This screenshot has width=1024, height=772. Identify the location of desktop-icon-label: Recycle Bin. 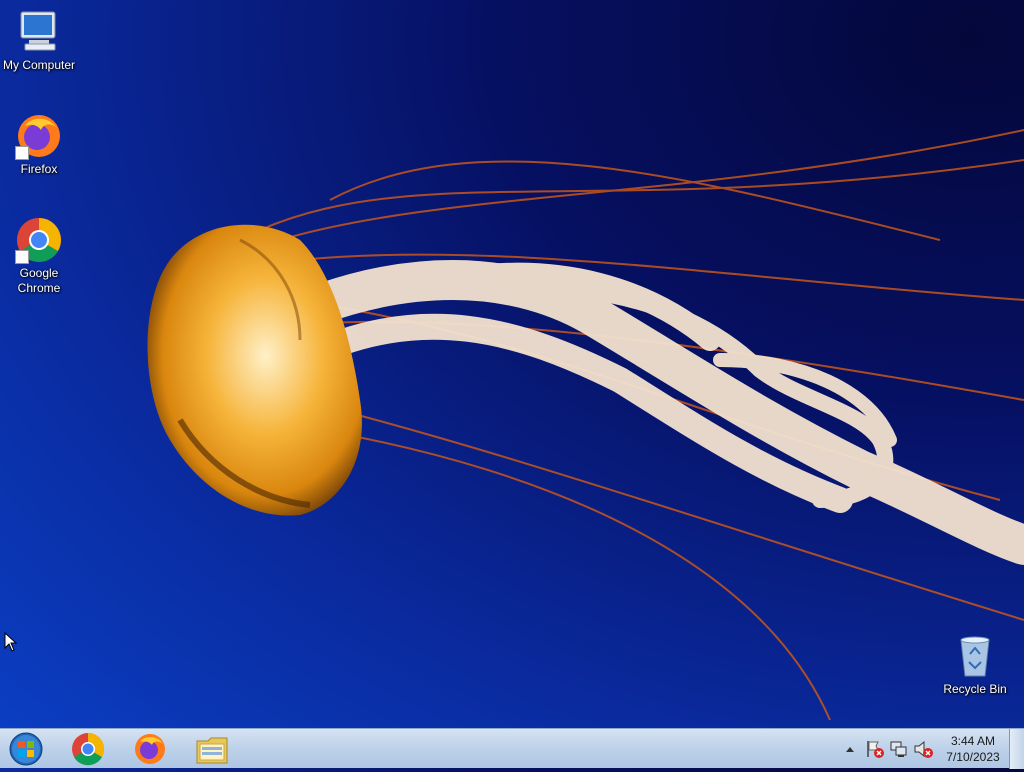
(975, 689).